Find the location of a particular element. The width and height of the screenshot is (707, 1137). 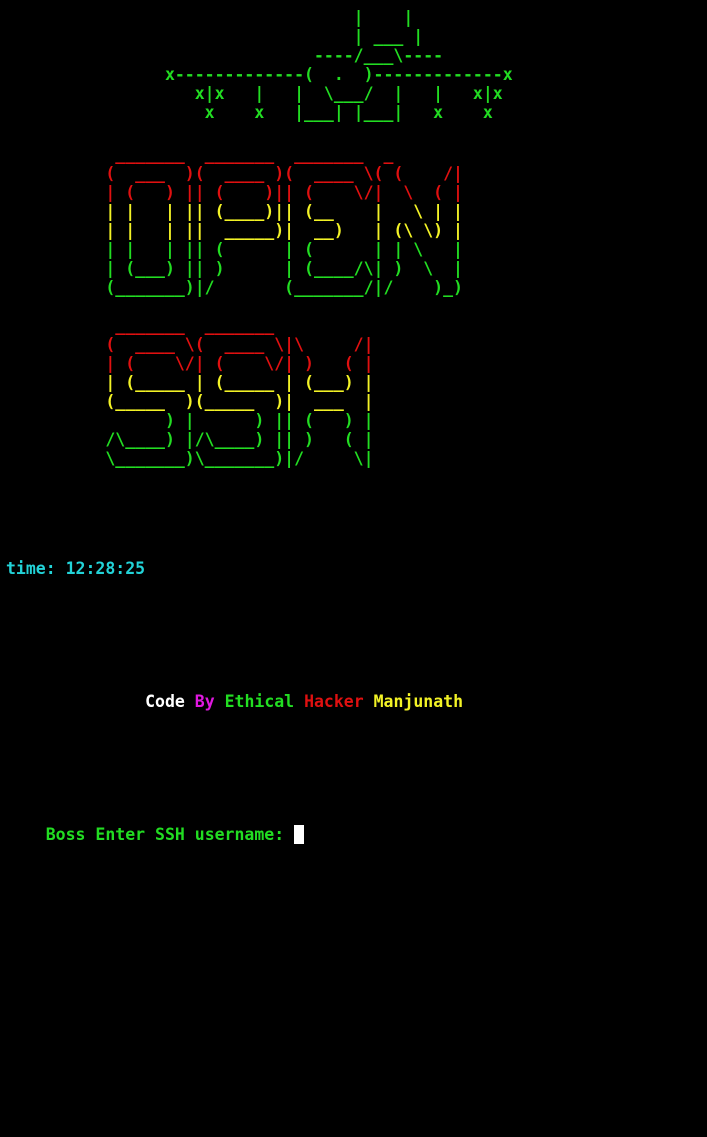

ascii-ssh-line: (_____ )(_____ )| ___ | is located at coordinates (190, 401).